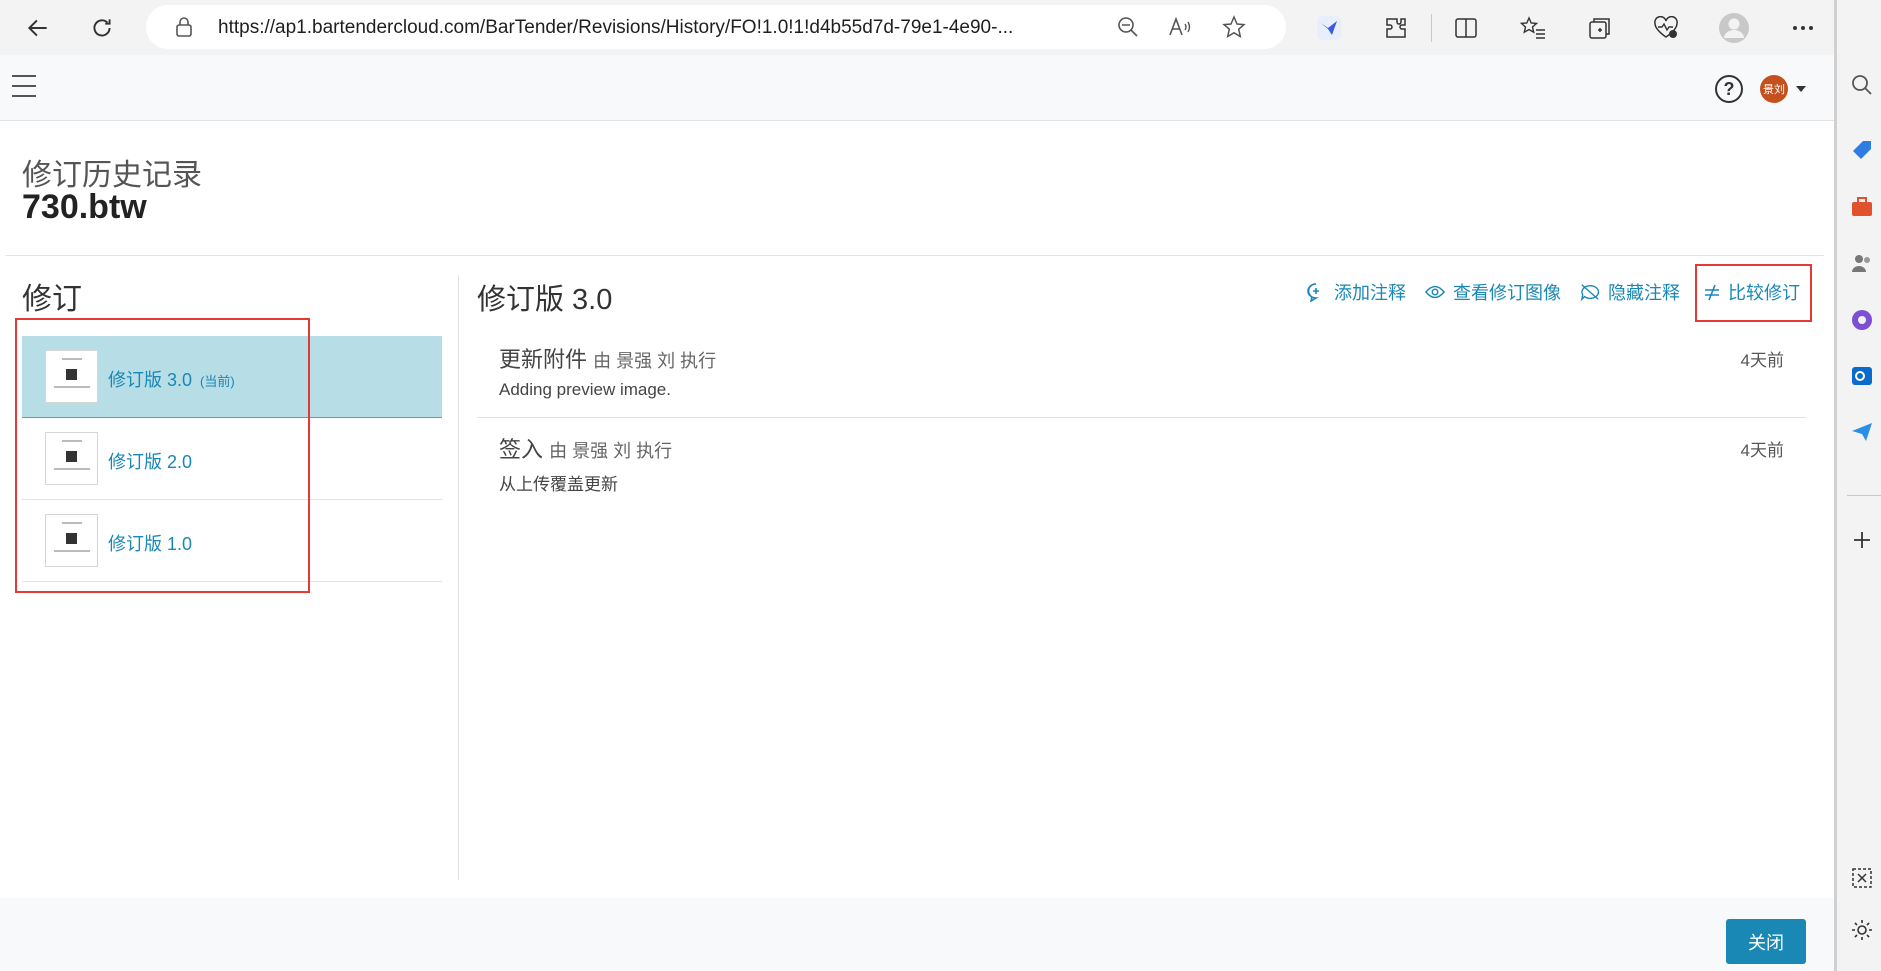 The width and height of the screenshot is (1881, 971). What do you see at coordinates (1234, 27) in the screenshot?
I see `favorite-star-icon` at bounding box center [1234, 27].